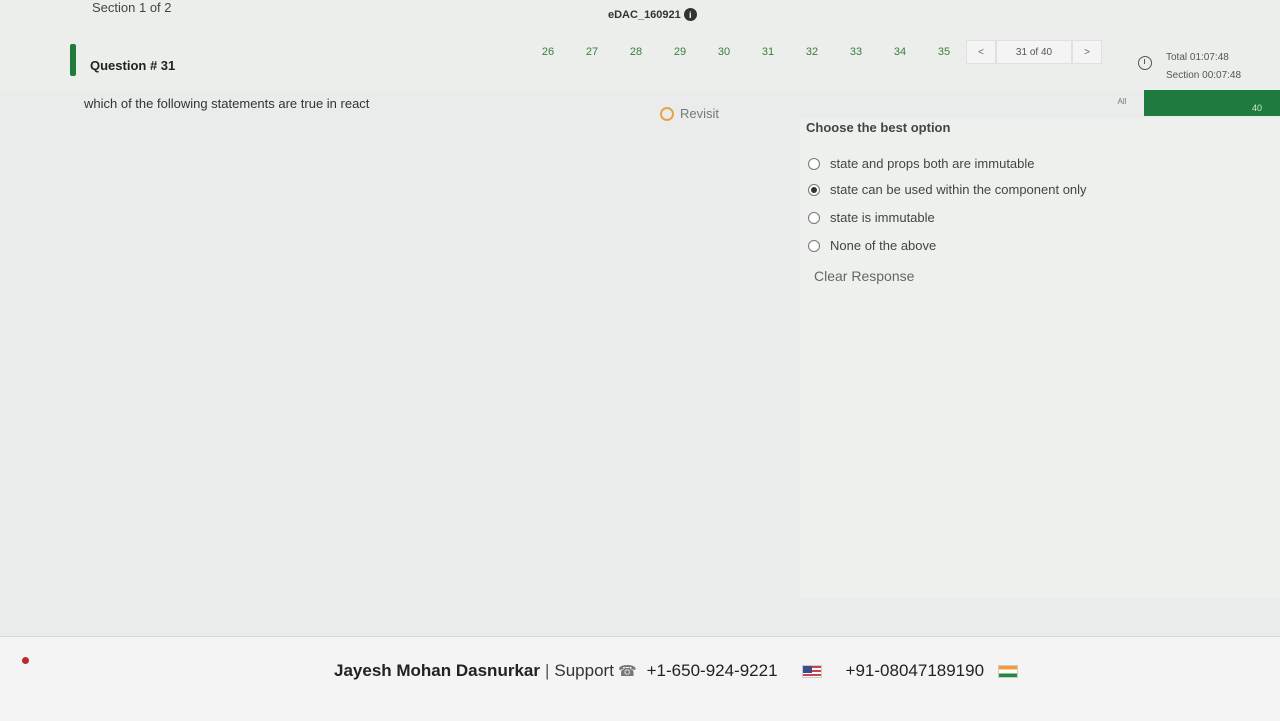 The height and width of the screenshot is (721, 1280). I want to click on revisit-icon, so click(667, 113).